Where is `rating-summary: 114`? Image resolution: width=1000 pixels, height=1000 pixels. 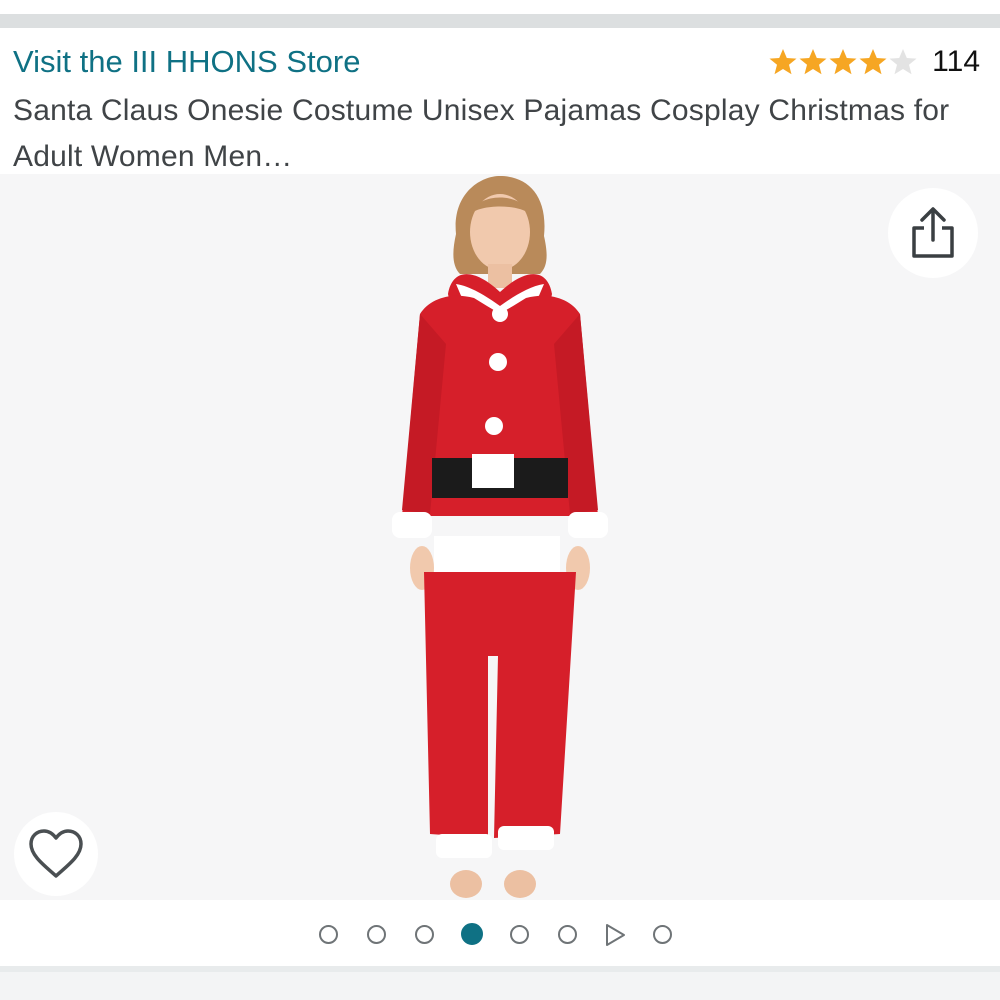
rating-summary: 114 is located at coordinates (874, 62).